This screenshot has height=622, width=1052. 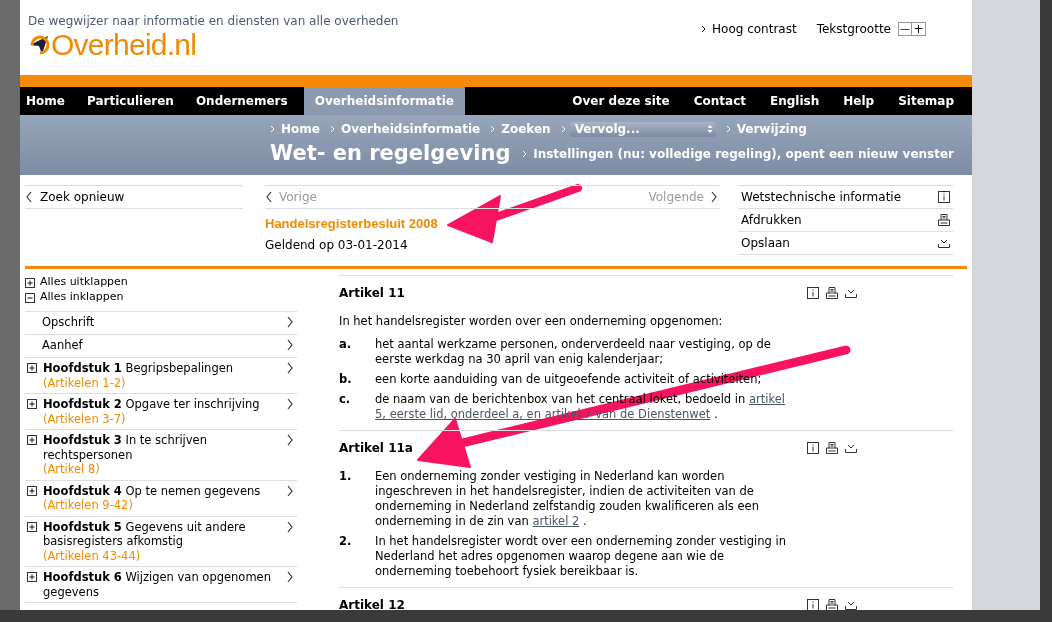 What do you see at coordinates (581, 556) in the screenshot?
I see `list-item-text: In het handelsregister wordt over een onderneming zonder vestiging in Nederland het adres opgenomen waarop degene aan wie de onderneming toebehoort fysiek bereikbaar is.` at bounding box center [581, 556].